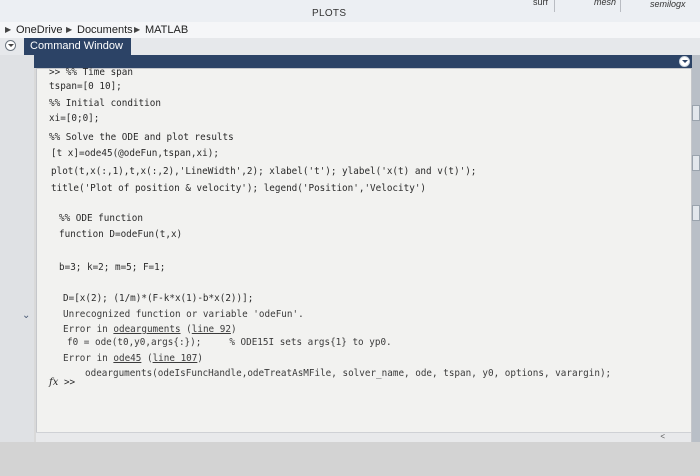  What do you see at coordinates (605, 3) in the screenshot?
I see `mesh-plot-button: mesh` at bounding box center [605, 3].